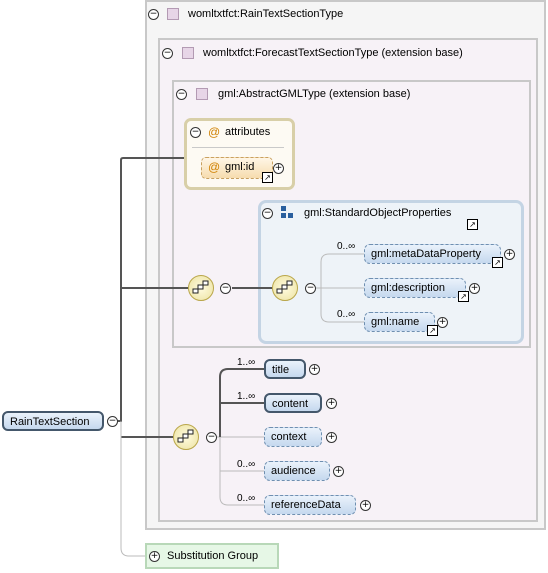 The width and height of the screenshot is (548, 573). What do you see at coordinates (306, 505) in the screenshot?
I see `element-label: referenceData` at bounding box center [306, 505].